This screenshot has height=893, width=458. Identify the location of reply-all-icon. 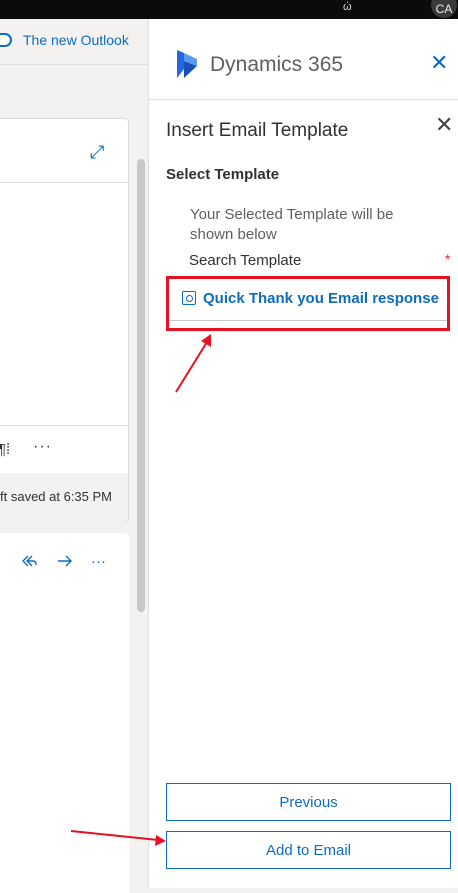
(29, 562).